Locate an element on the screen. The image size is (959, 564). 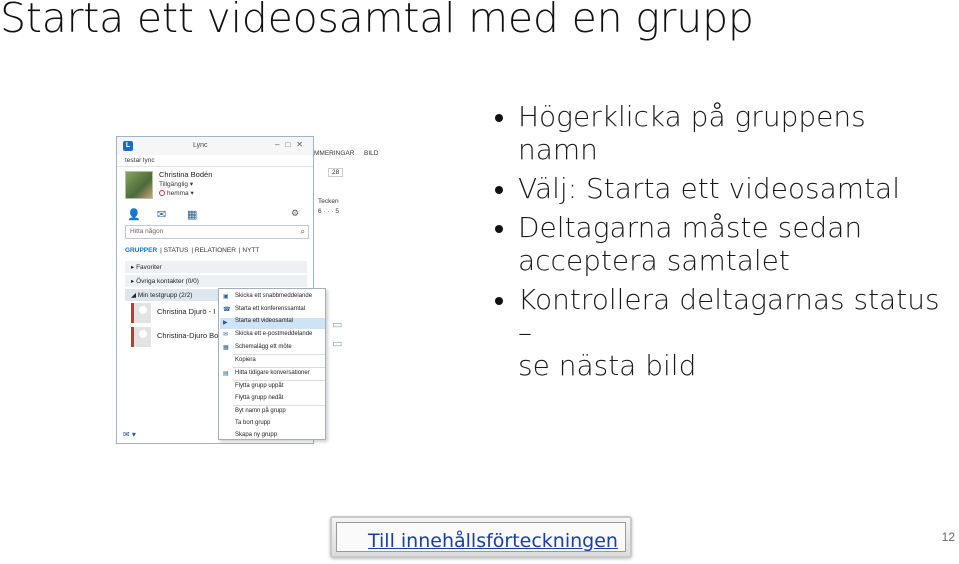
lync-titlebar: L Lync –□✕ is located at coordinates (215, 146).